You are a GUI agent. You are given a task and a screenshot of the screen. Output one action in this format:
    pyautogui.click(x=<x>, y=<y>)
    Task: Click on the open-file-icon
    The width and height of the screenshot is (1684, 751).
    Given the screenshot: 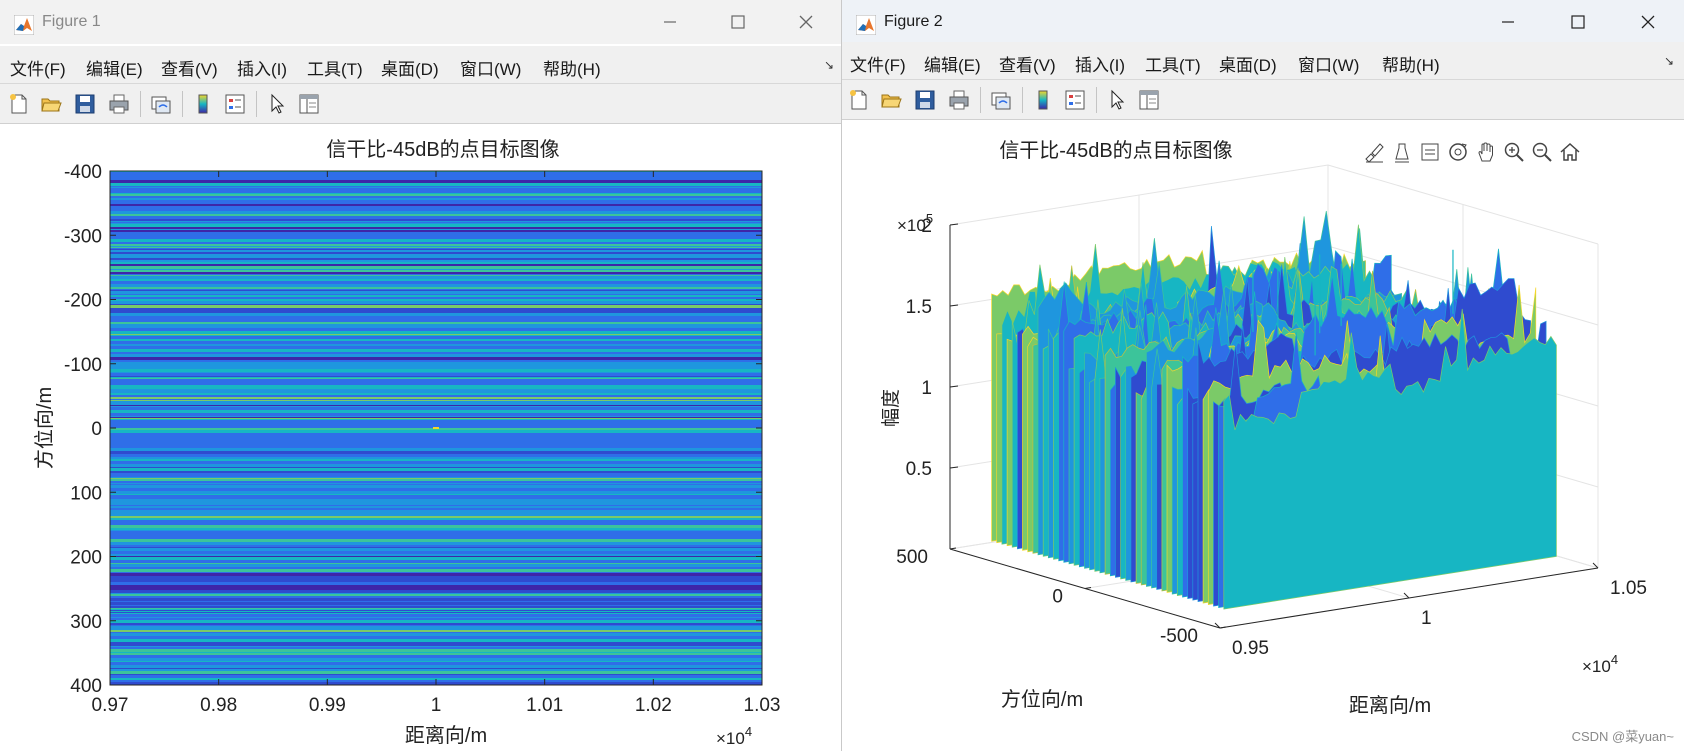 What is the action you would take?
    pyautogui.click(x=51, y=105)
    